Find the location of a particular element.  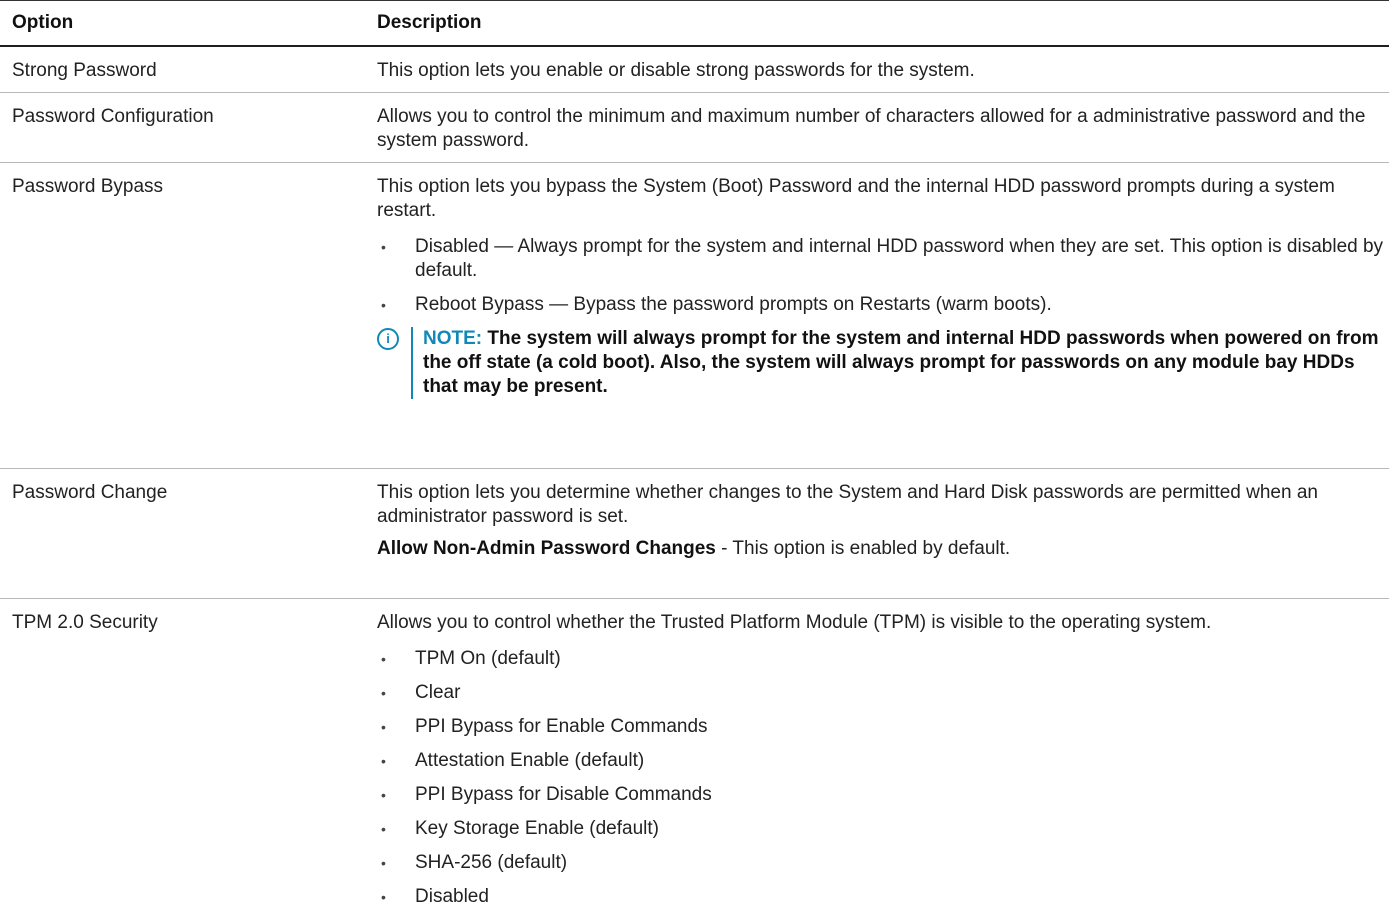

option-name: Password Configuration is located at coordinates (113, 116).